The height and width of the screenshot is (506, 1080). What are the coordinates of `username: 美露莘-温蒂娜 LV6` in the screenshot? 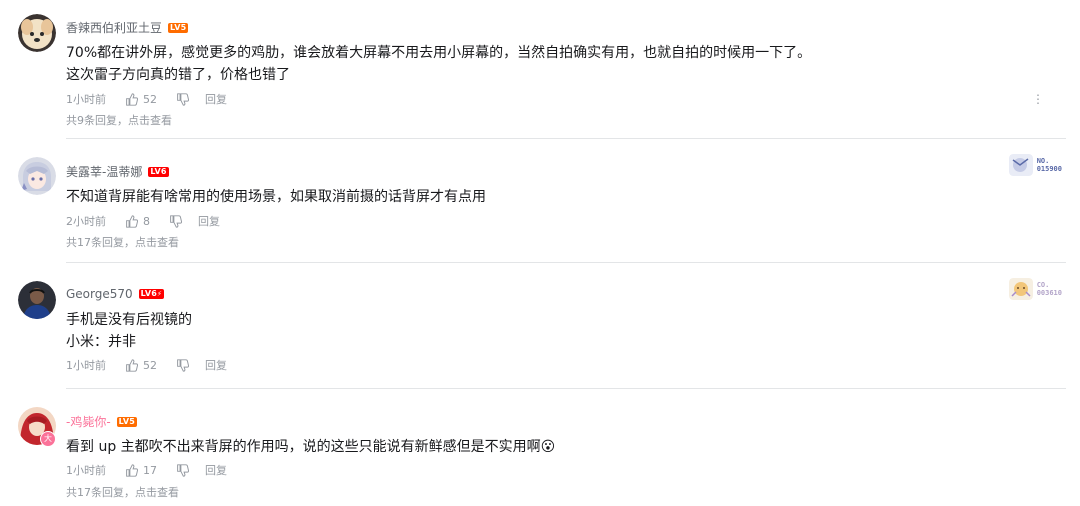 It's located at (117, 171).